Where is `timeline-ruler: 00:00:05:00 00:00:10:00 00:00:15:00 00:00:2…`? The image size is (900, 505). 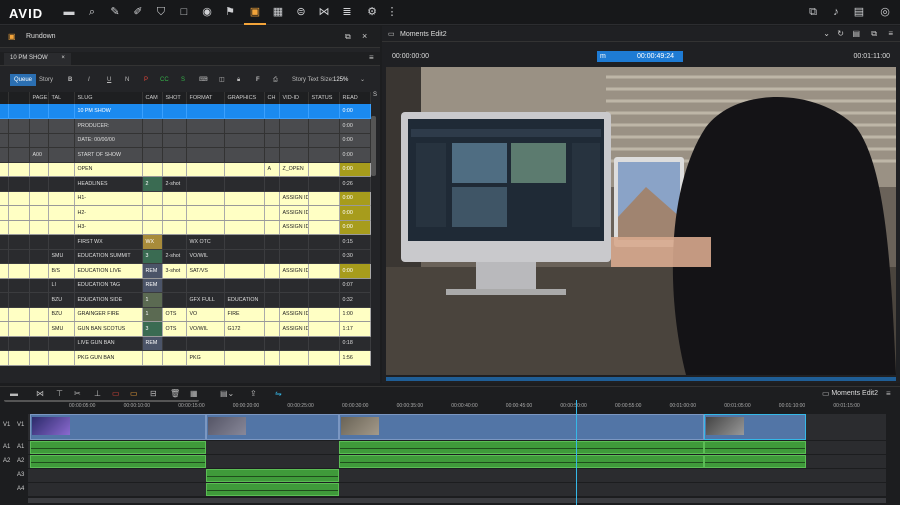
timeline-ruler: 00:00:05:00 00:00:10:00 00:00:15:00 00:00:2… is located at coordinates (464, 407).